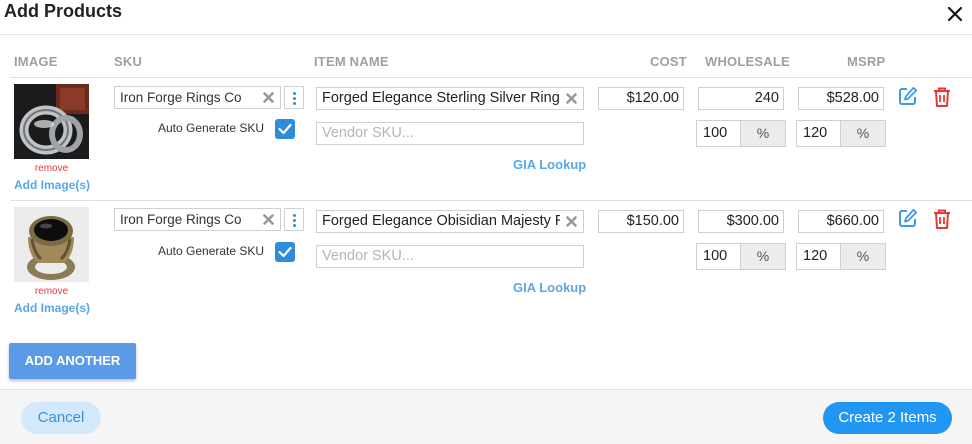  I want to click on dialog-title: Add Products, so click(63, 11).